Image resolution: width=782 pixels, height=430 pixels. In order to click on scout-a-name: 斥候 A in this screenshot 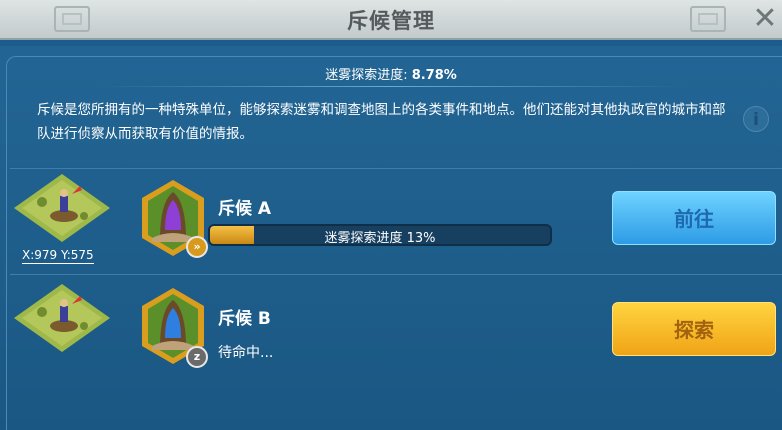, I will do `click(245, 209)`.